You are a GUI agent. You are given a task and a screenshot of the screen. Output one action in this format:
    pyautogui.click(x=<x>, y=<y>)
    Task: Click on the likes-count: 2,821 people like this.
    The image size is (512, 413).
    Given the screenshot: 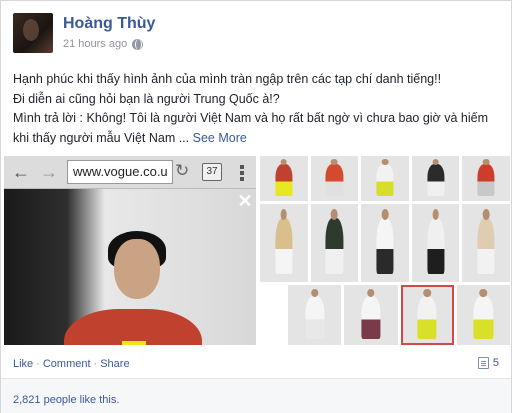 What is the action you would take?
    pyautogui.click(x=66, y=400)
    